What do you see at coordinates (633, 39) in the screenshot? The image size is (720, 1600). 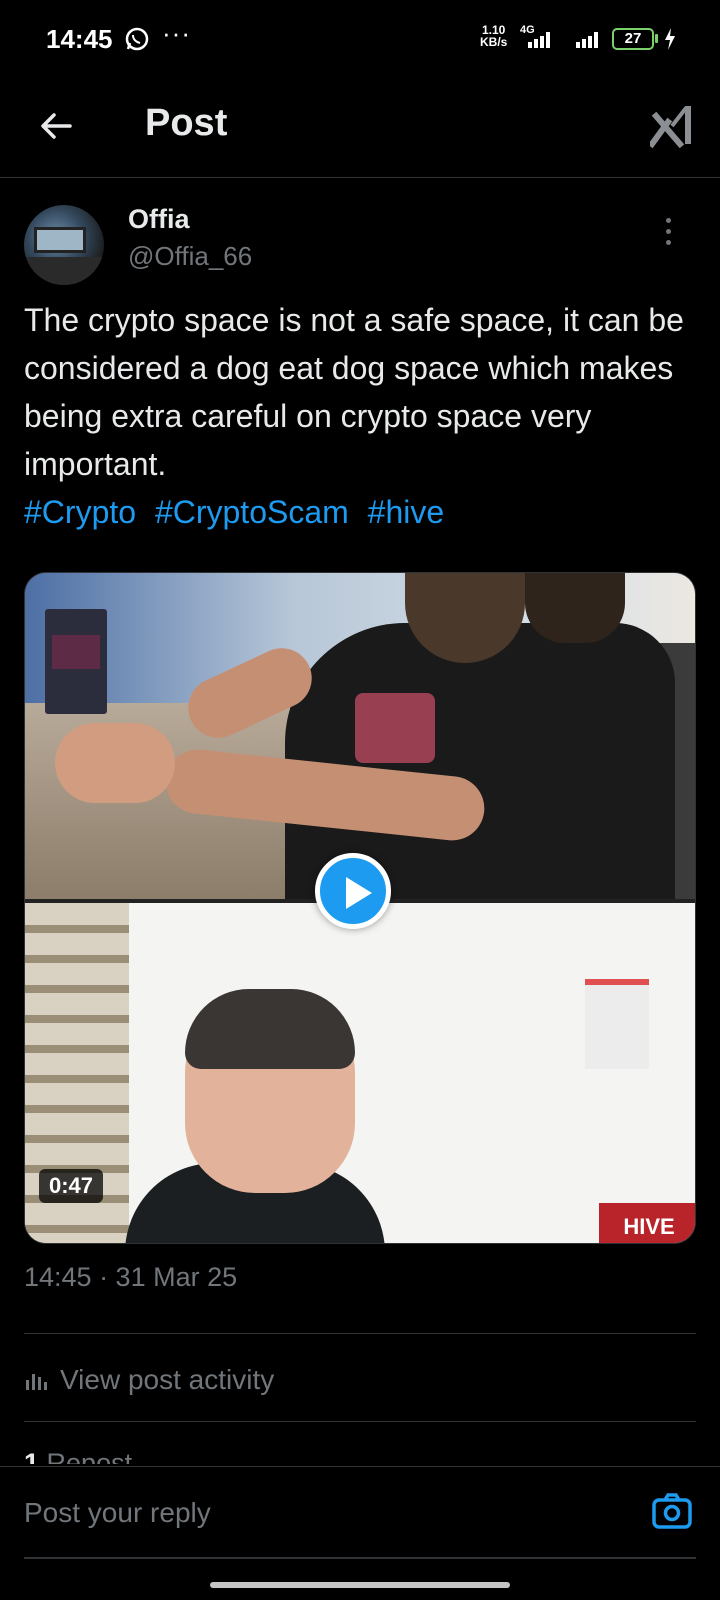 I see `battery-level: 27` at bounding box center [633, 39].